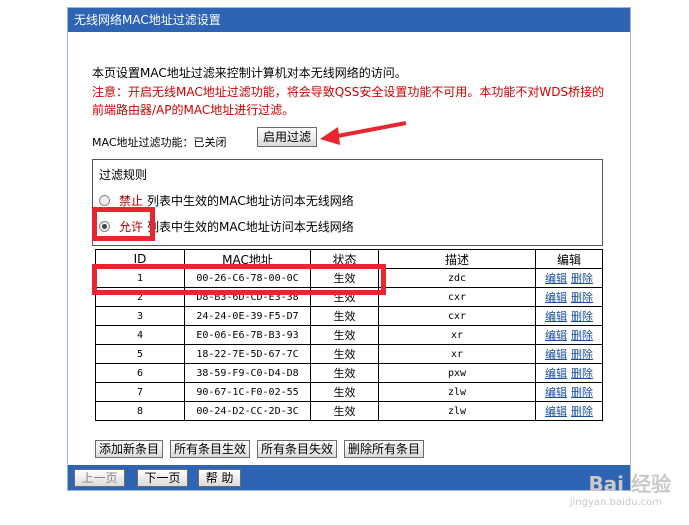  What do you see at coordinates (247, 411) in the screenshot?
I see `row-mac: 00-24-D2-CC-2D-3C` at bounding box center [247, 411].